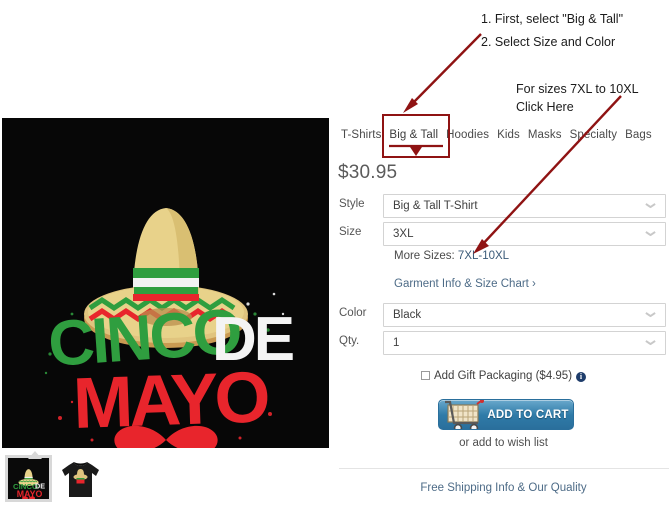 The image size is (670, 507). I want to click on wish-list-link: or add to wish list, so click(503, 443).